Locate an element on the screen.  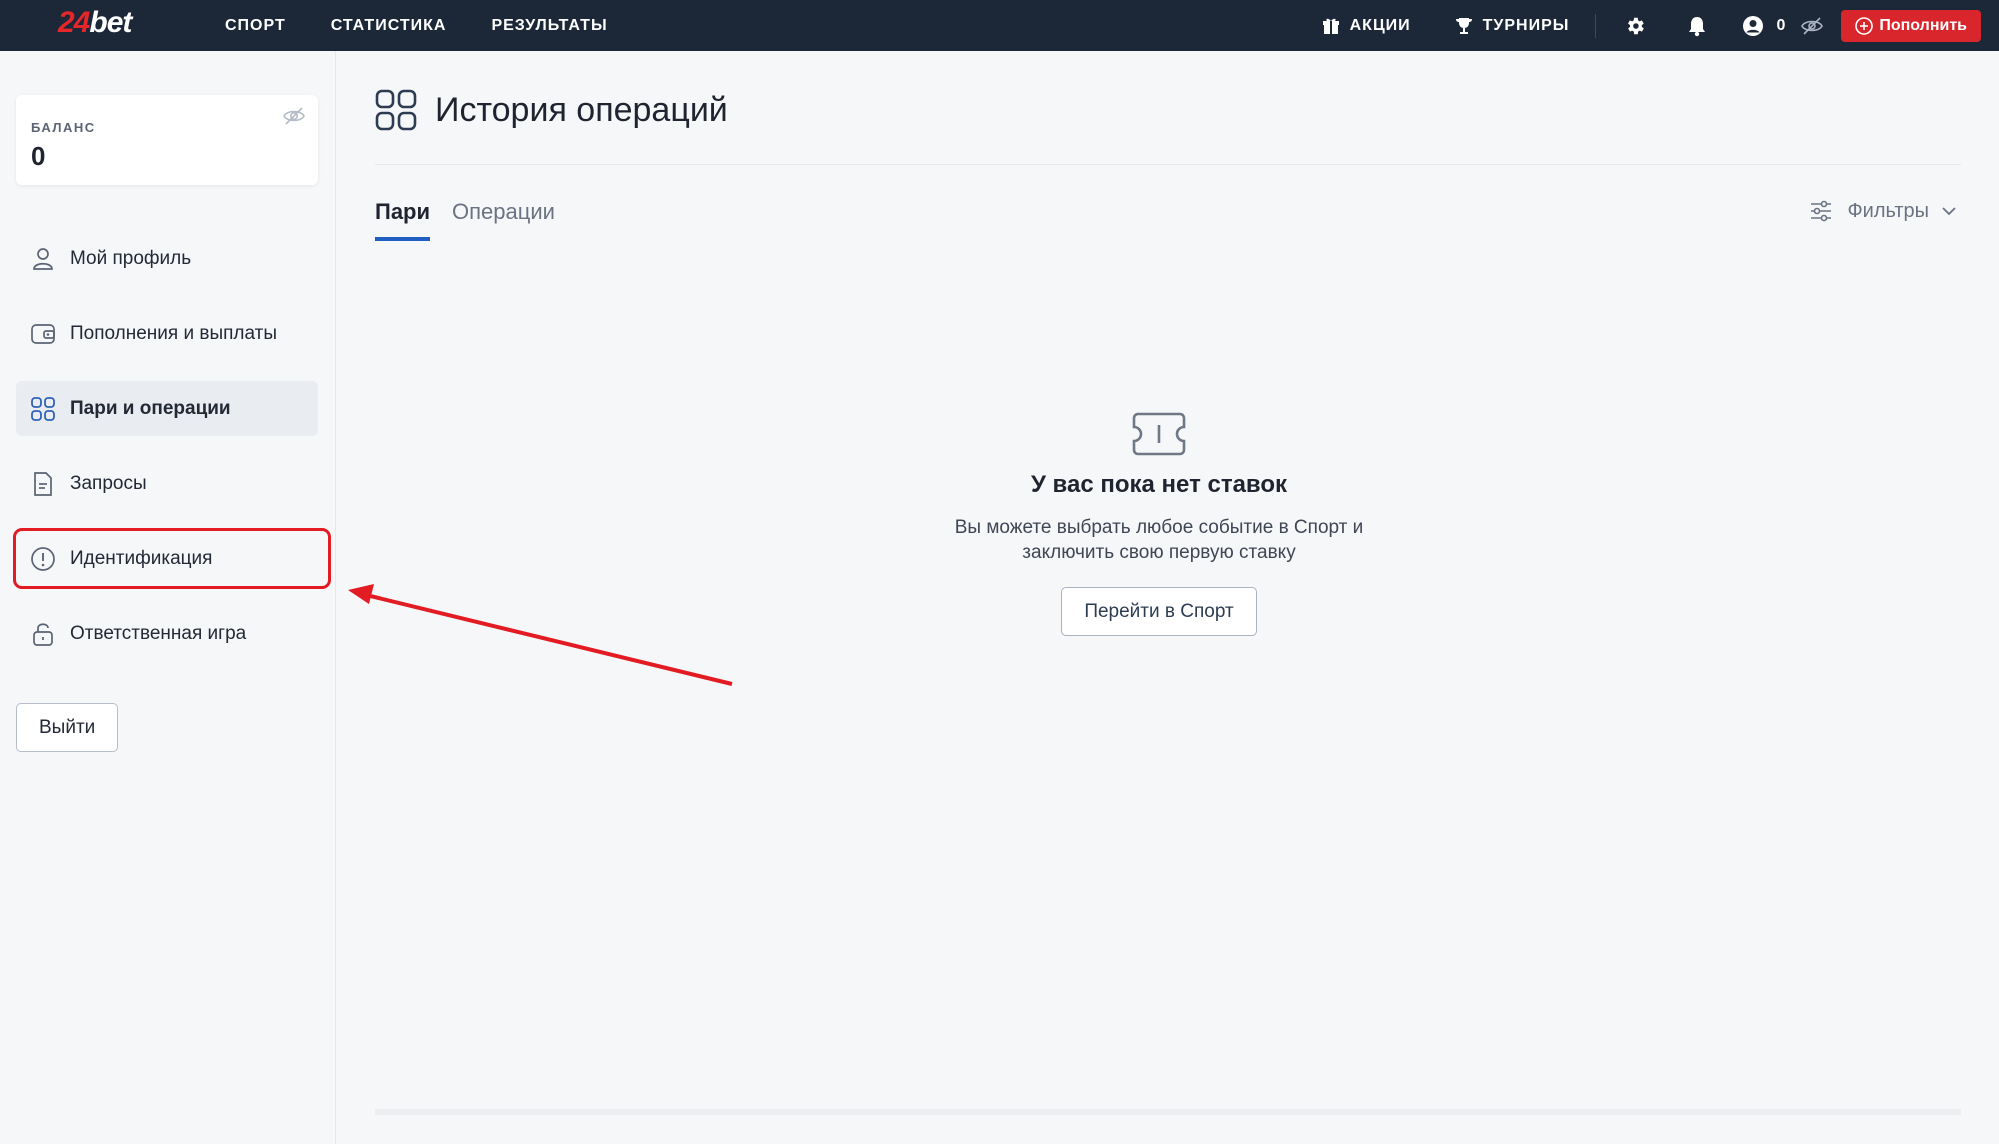
alert-circle-icon is located at coordinates (43, 558).